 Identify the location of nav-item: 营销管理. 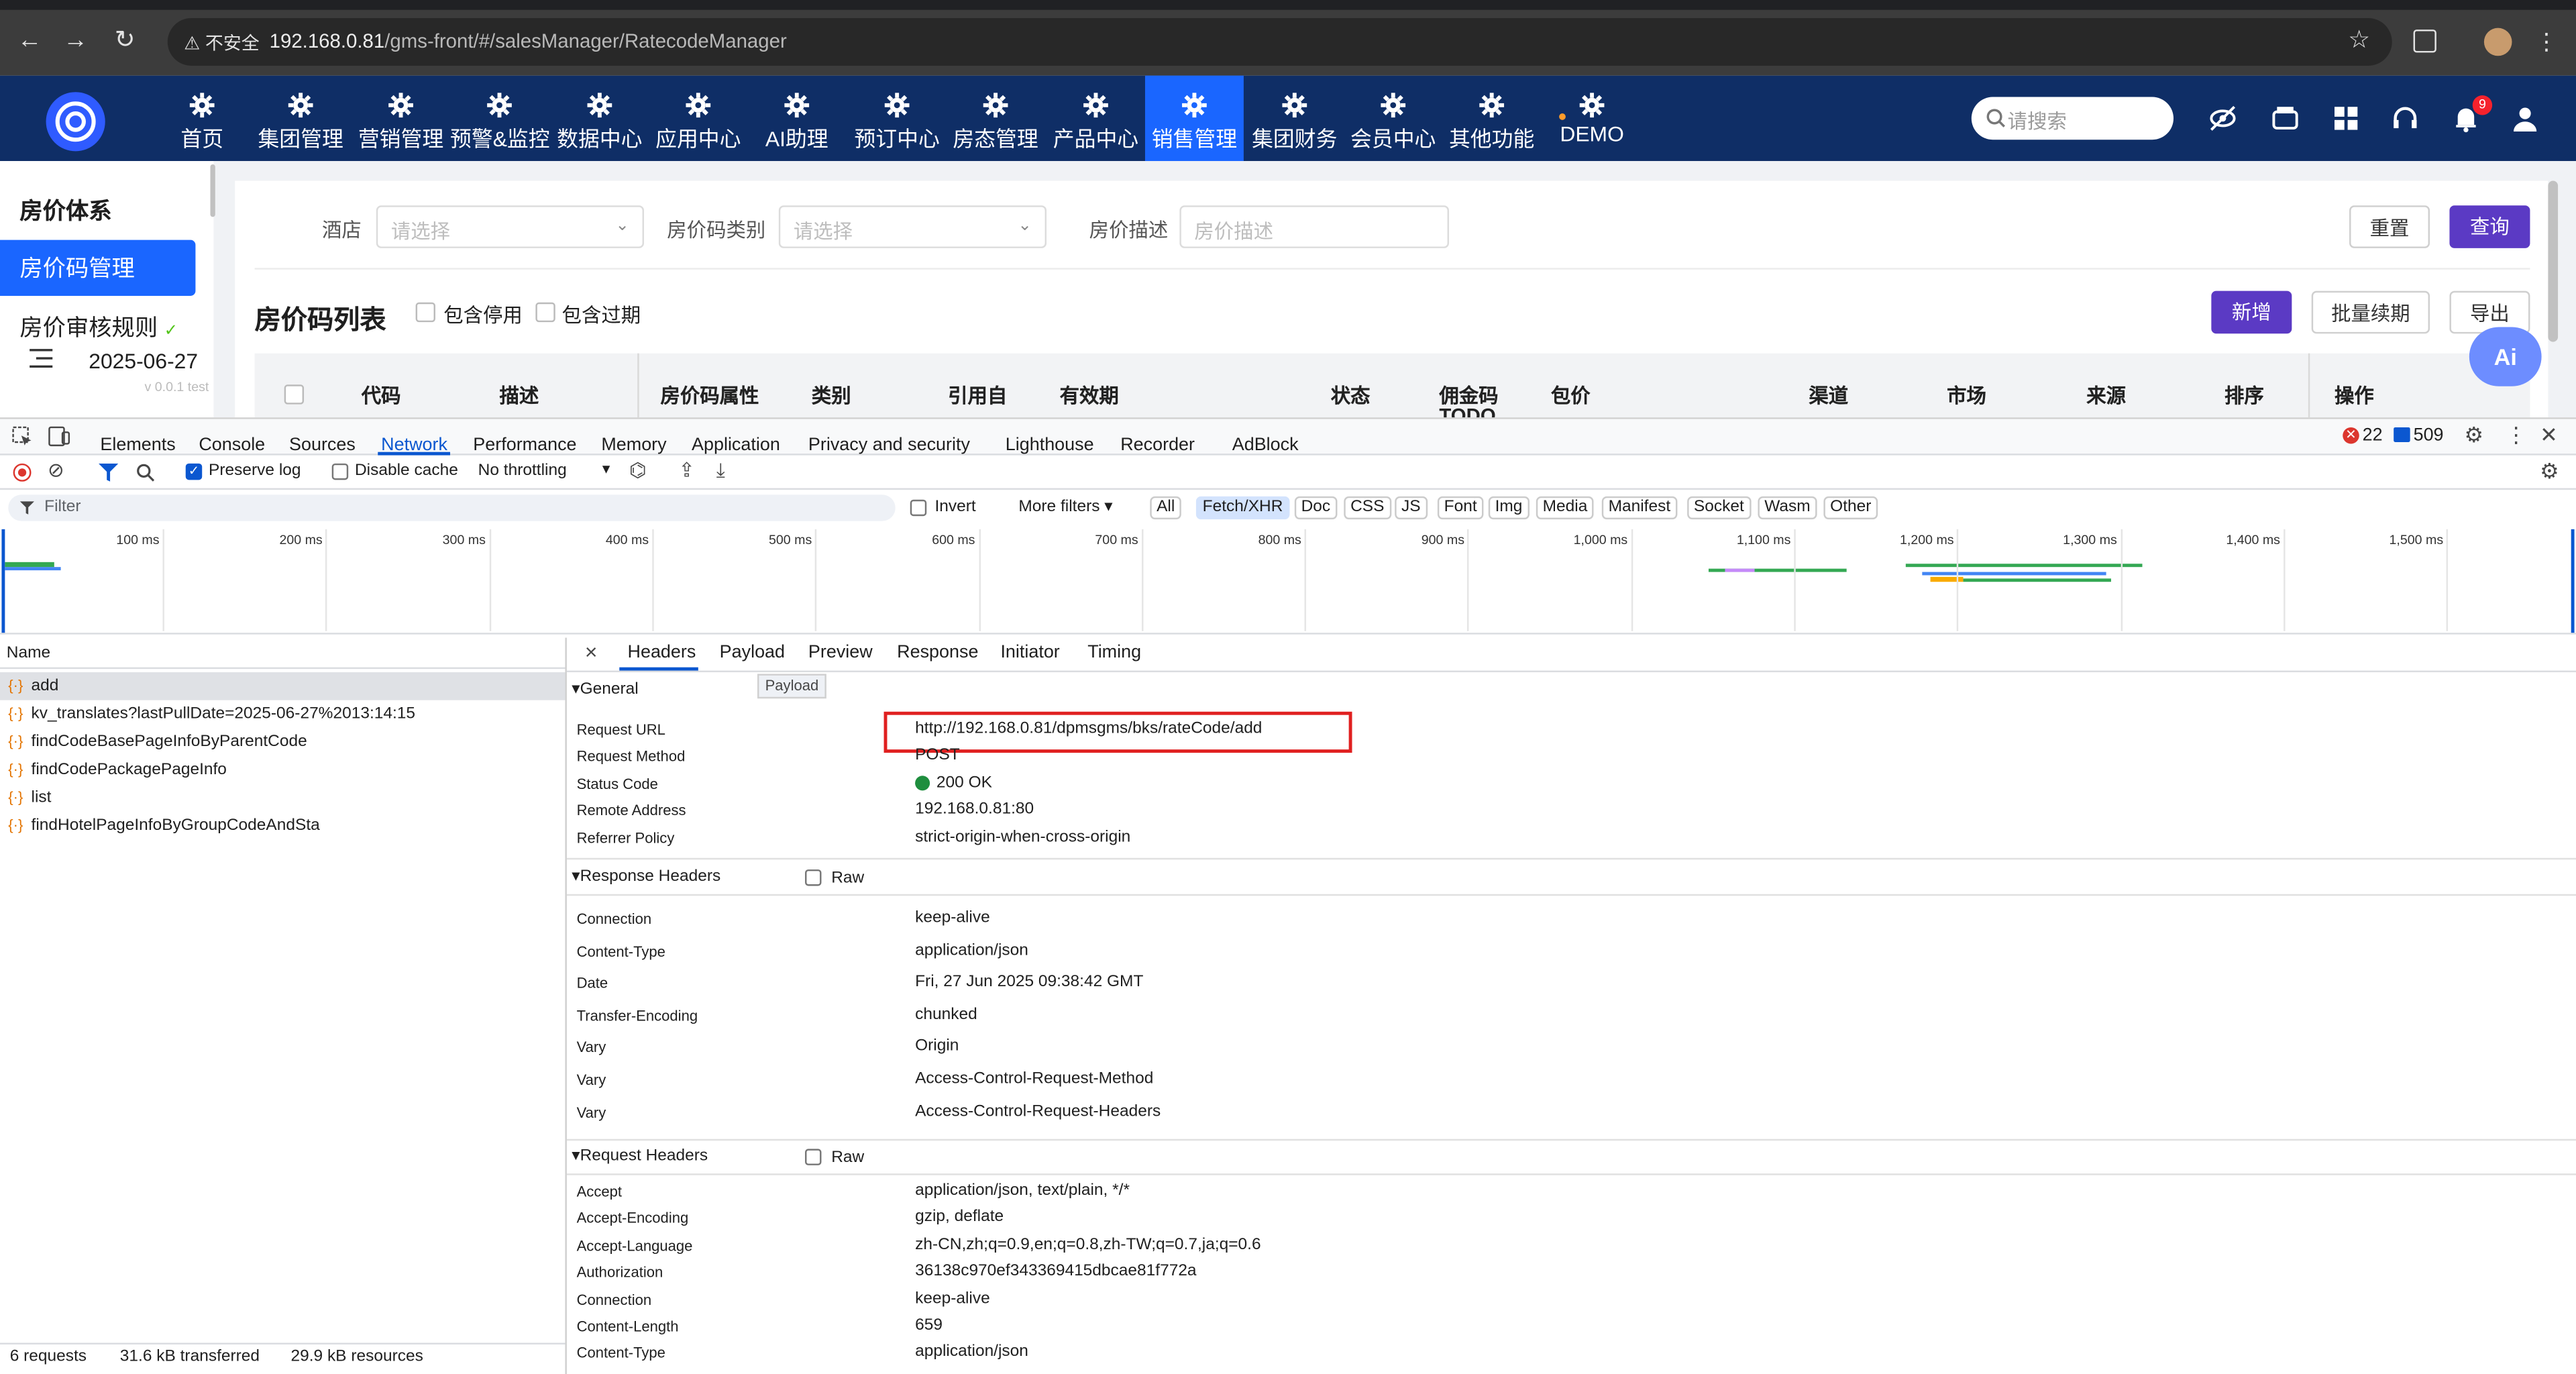
(401, 119).